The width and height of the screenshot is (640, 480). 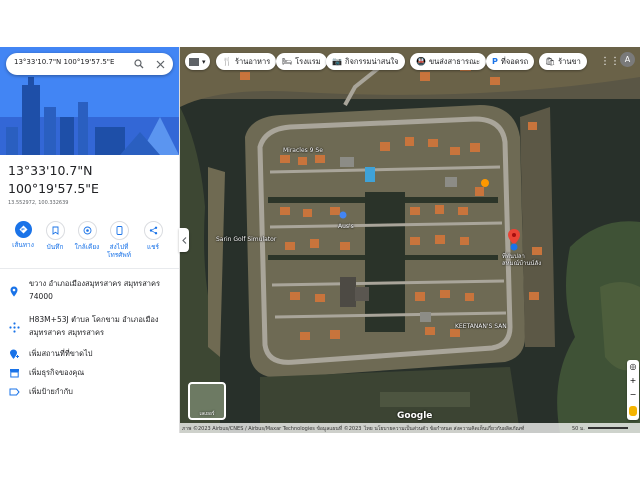 I want to click on map-label-sarin: Sarin Golf Simulator, so click(x=246, y=239).